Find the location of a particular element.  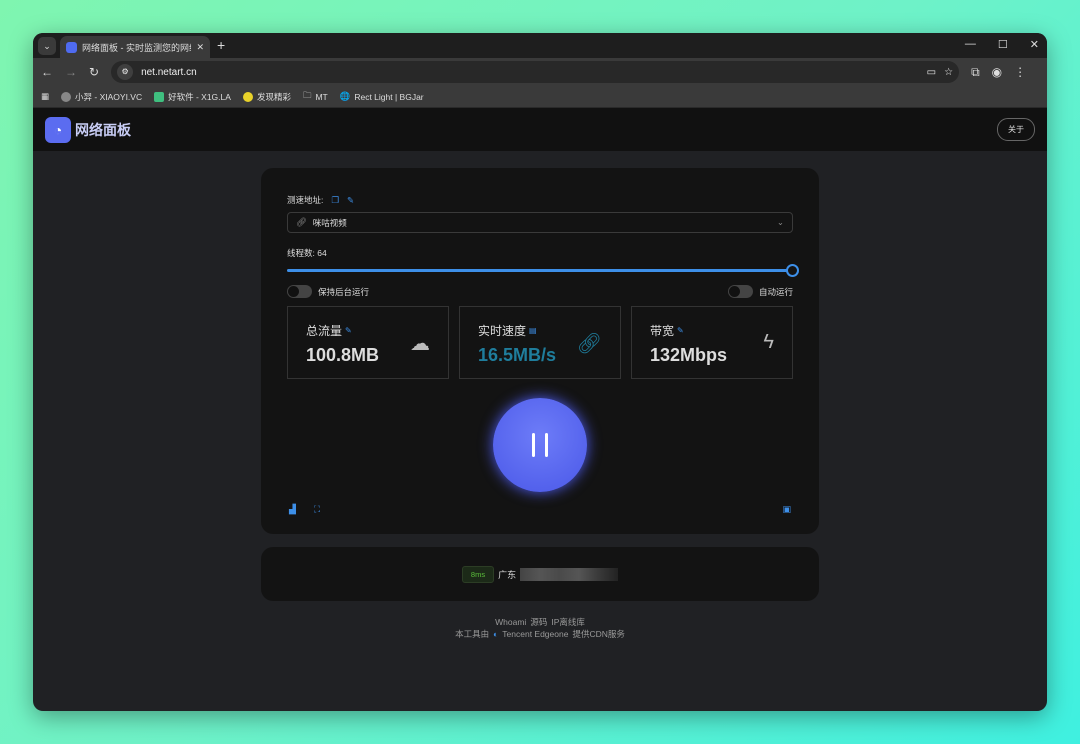

redacted-ip is located at coordinates (569, 574).